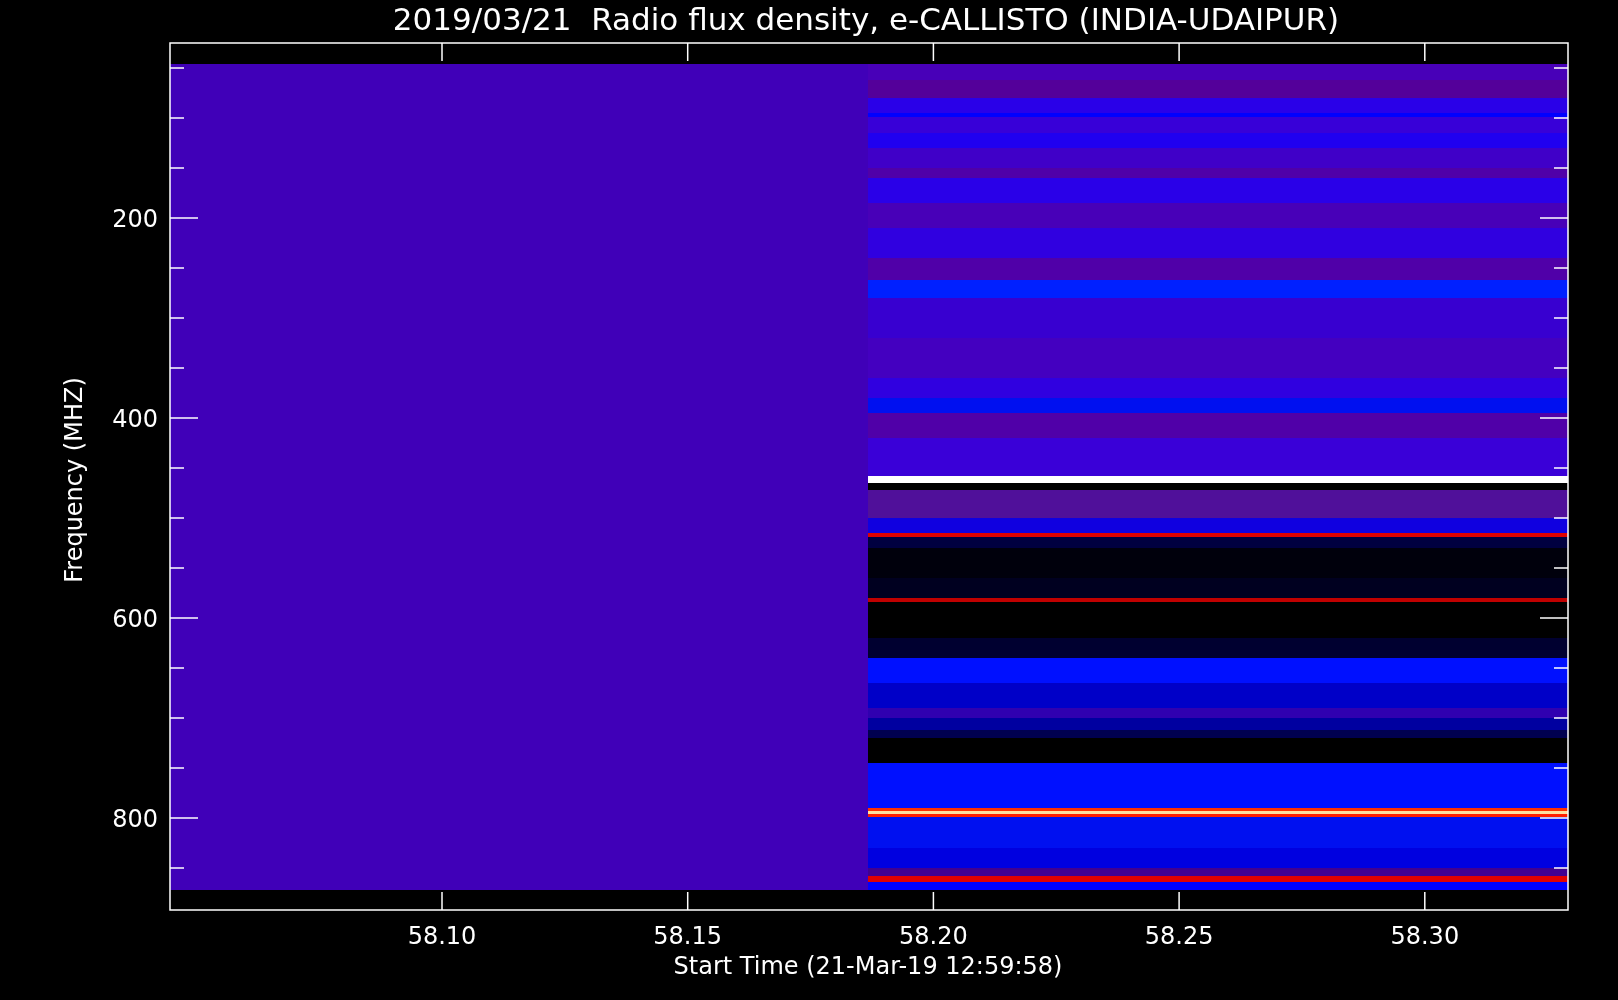 This screenshot has height=1000, width=1618. Describe the element at coordinates (1179, 936) in the screenshot. I see `x-tick-label: 58.25` at that location.